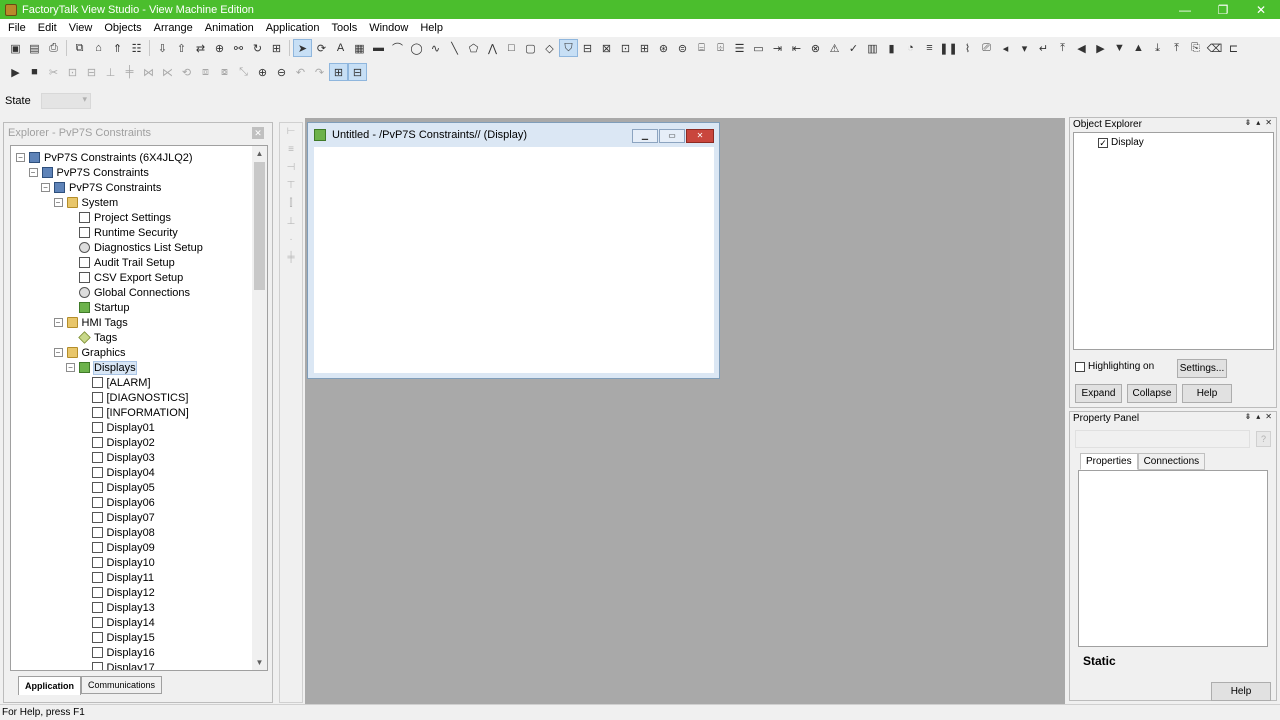 Image resolution: width=1280 pixels, height=720 pixels. Describe the element at coordinates (1176, 48) in the screenshot. I see `top-icon: ⤒` at that location.